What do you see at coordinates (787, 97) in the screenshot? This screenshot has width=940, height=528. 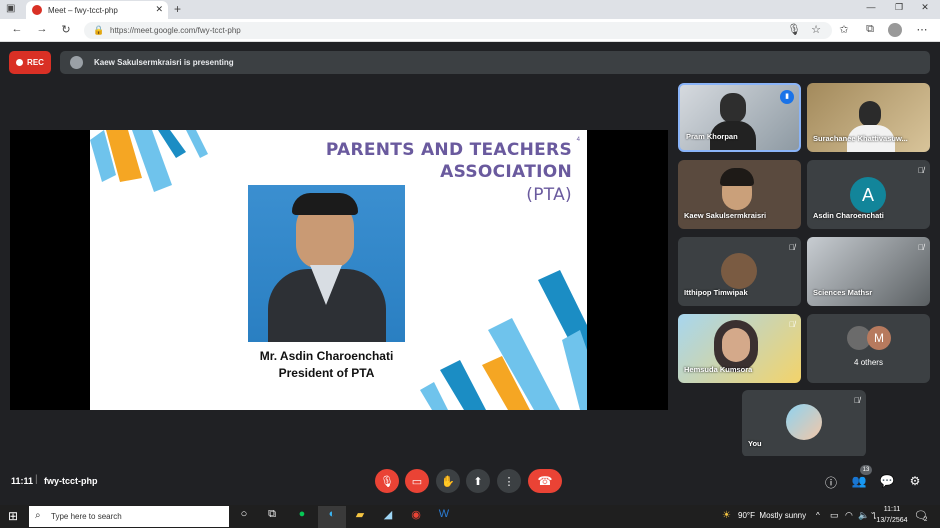 I see `speaking-indicator-icon: ▮` at bounding box center [787, 97].